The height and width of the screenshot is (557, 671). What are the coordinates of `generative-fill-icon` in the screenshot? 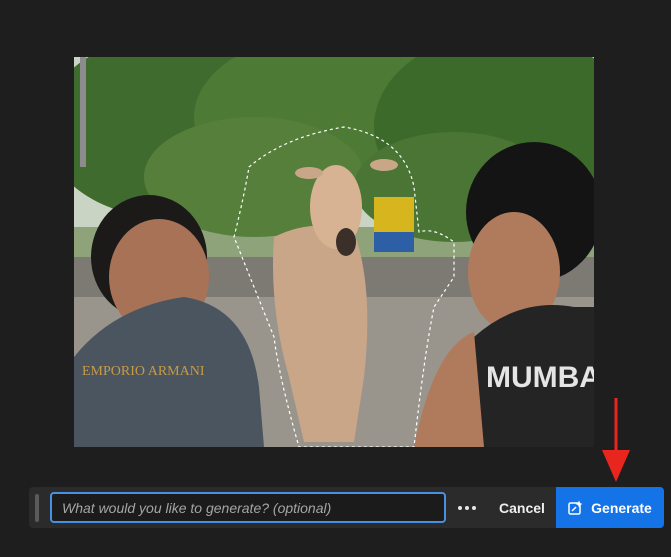 It's located at (575, 507).